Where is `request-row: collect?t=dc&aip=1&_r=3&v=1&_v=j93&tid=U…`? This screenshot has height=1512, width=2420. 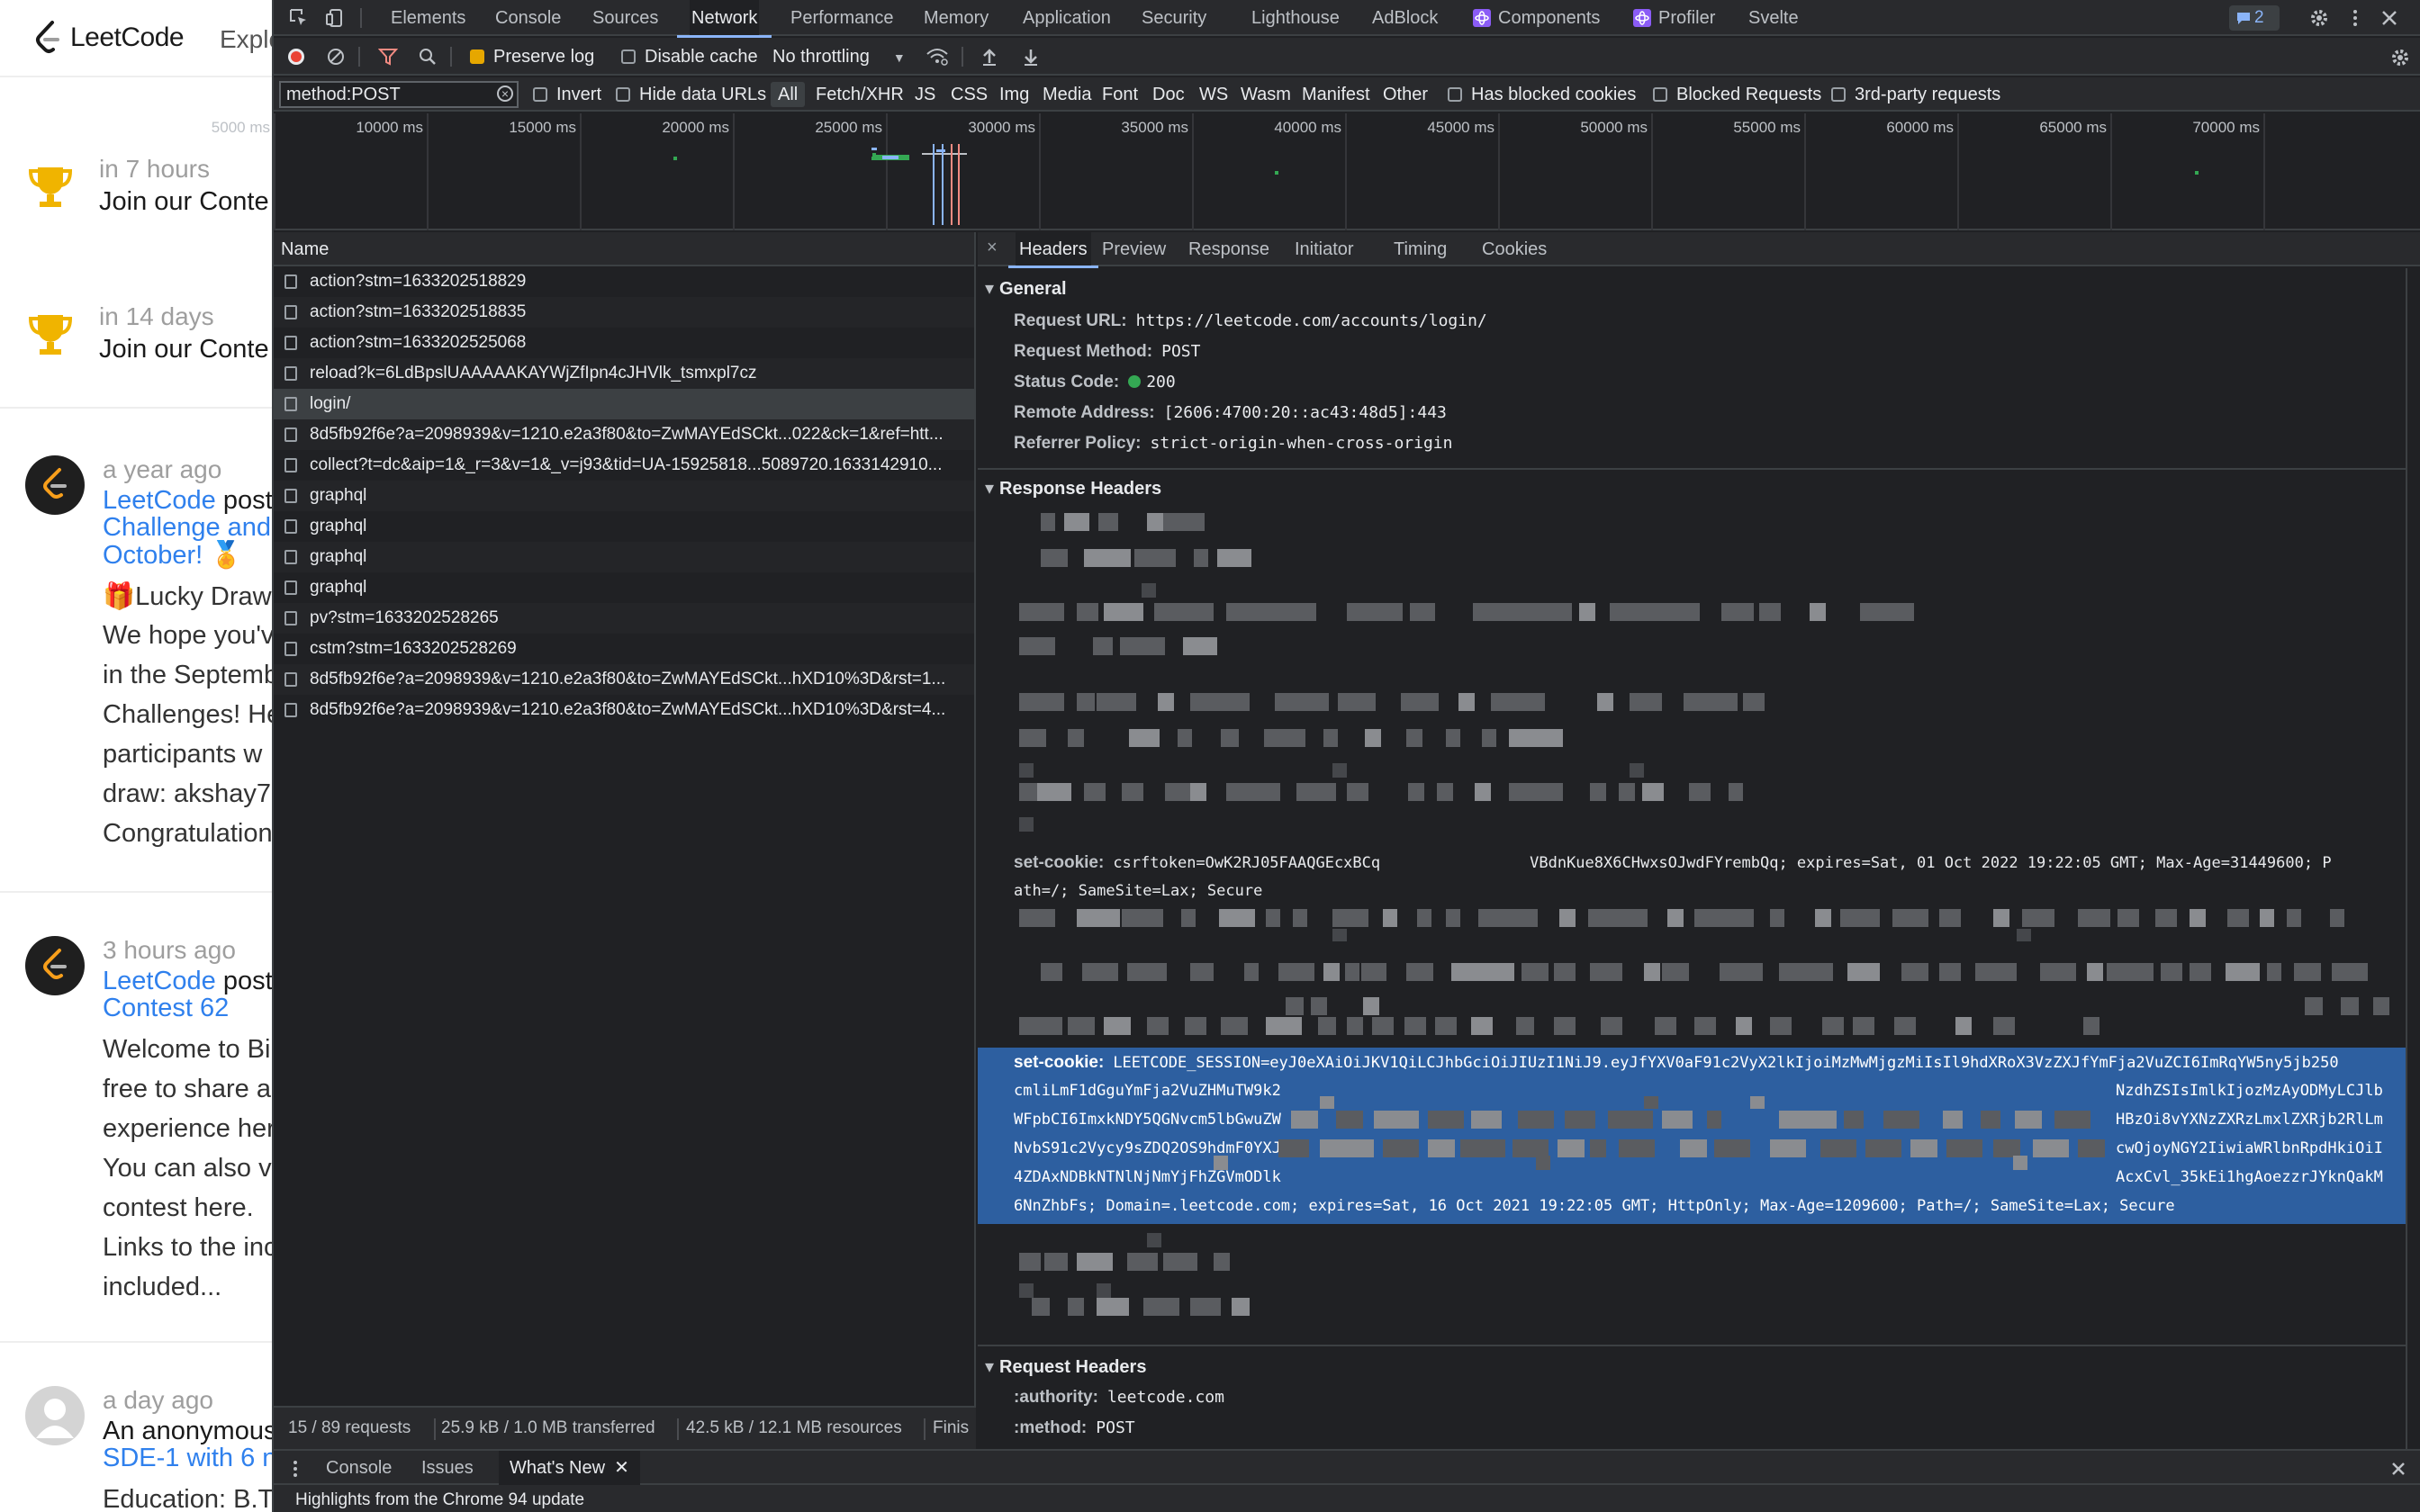
request-row: collect?t=dc&aip=1&_r=3&v=1&_v=j93&tid=U… is located at coordinates (624, 466).